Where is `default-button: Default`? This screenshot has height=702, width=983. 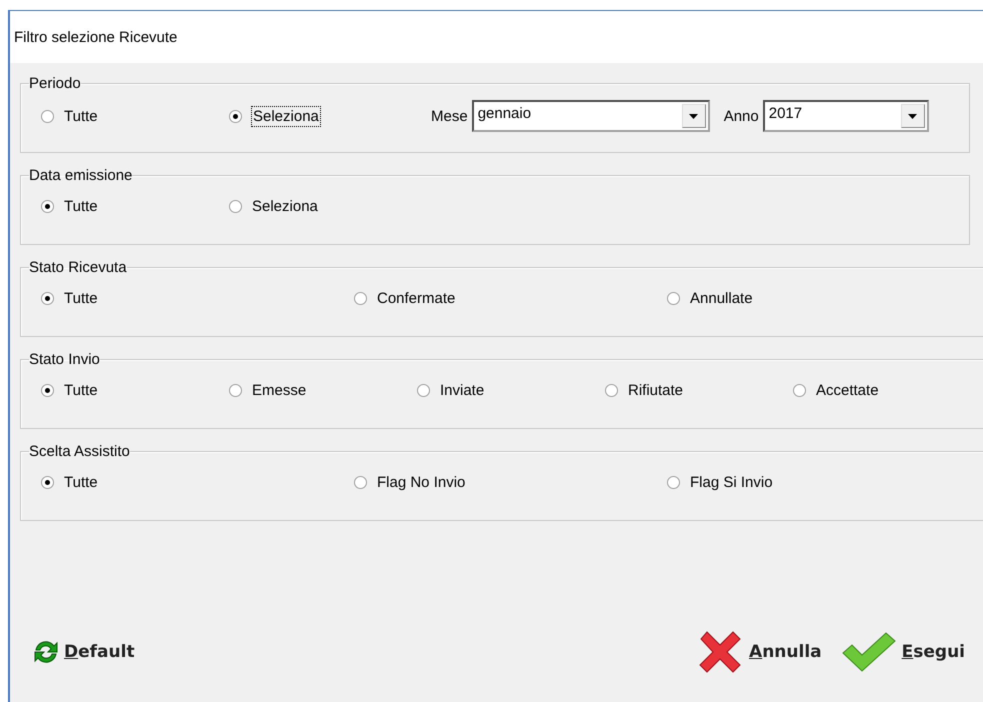 default-button: Default is located at coordinates (83, 652).